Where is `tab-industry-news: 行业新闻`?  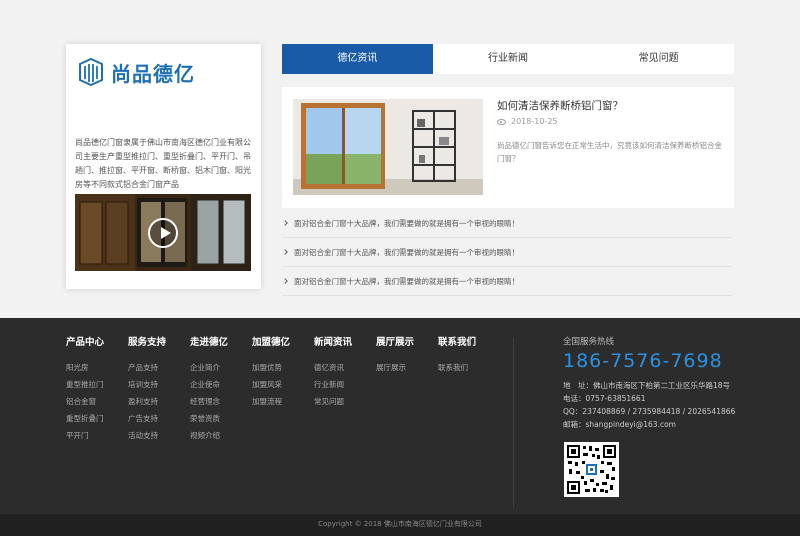 tab-industry-news: 行业新闻 is located at coordinates (508, 59).